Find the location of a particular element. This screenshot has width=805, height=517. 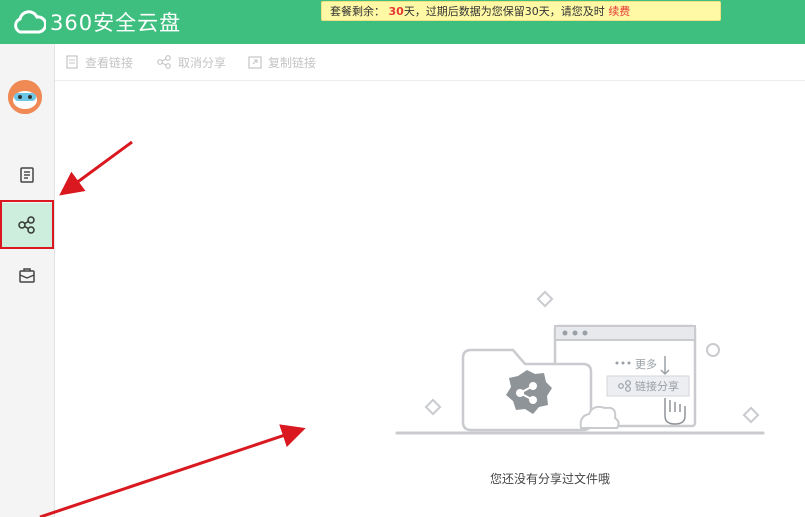

view-link-label: 查看链接 is located at coordinates (109, 62).